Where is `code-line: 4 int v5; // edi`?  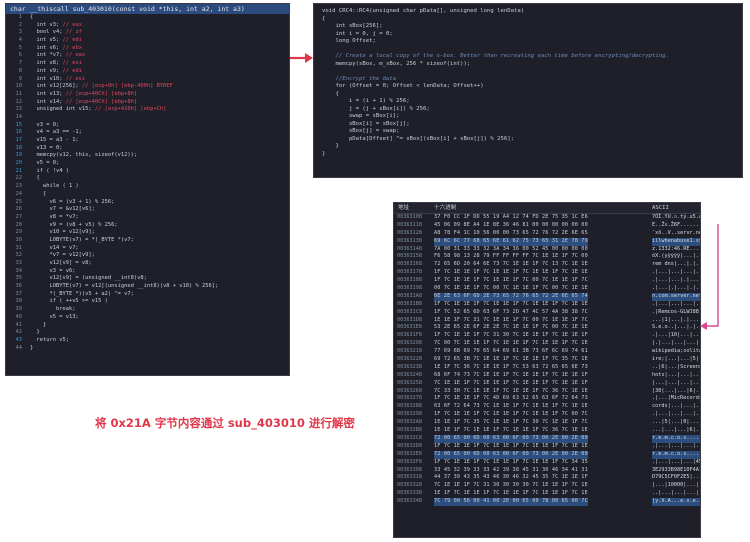 code-line: 4 int v5; // edi is located at coordinates (147, 41).